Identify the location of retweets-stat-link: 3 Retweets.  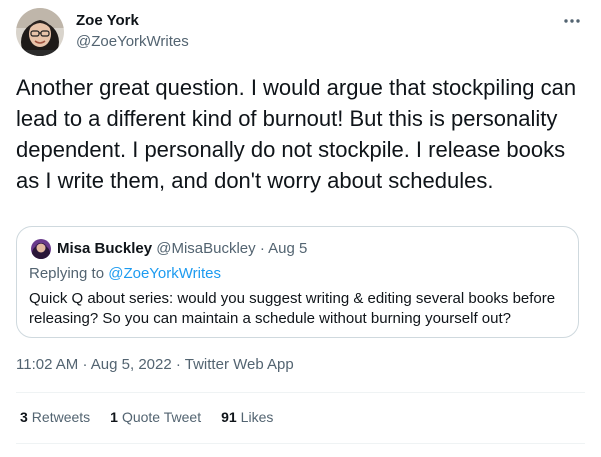
(55, 417).